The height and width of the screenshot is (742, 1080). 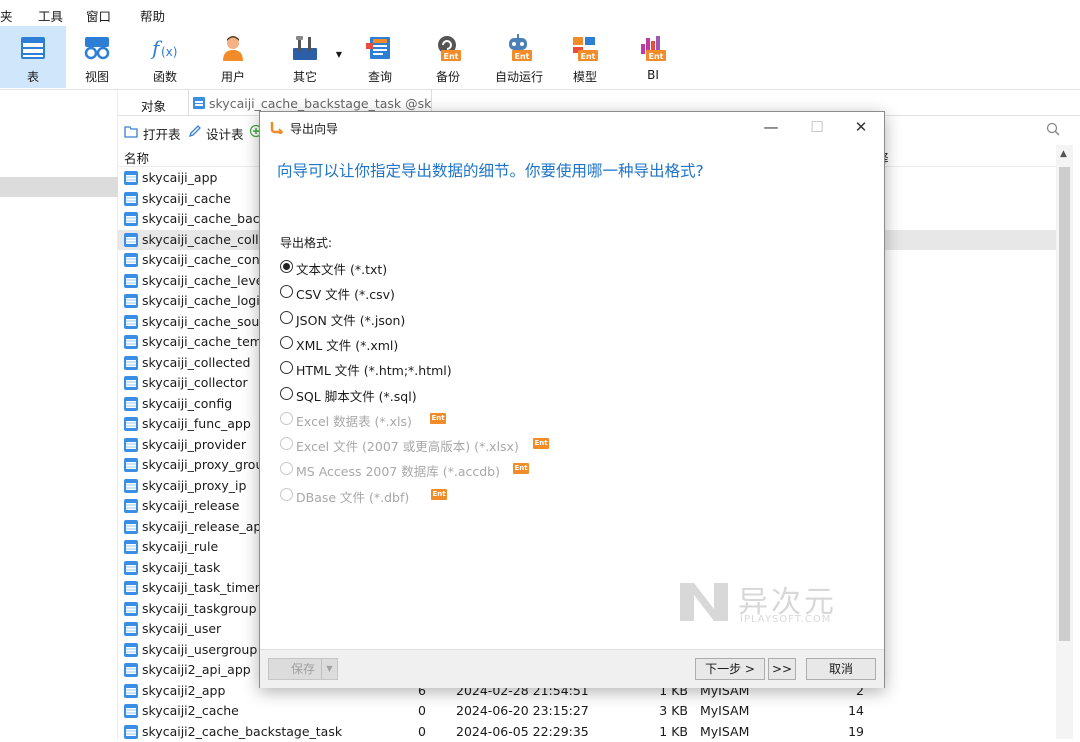 I want to click on minimize-button: —, so click(x=771, y=127).